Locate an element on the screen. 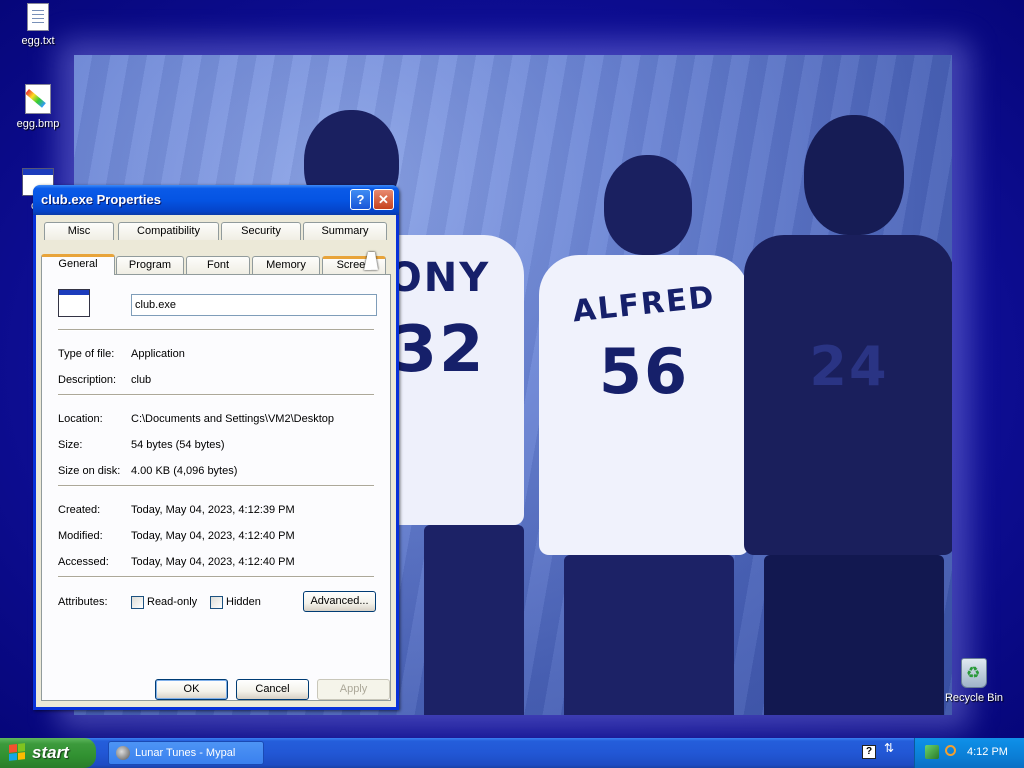 The height and width of the screenshot is (768, 1024). network-icon is located at coordinates (932, 752).